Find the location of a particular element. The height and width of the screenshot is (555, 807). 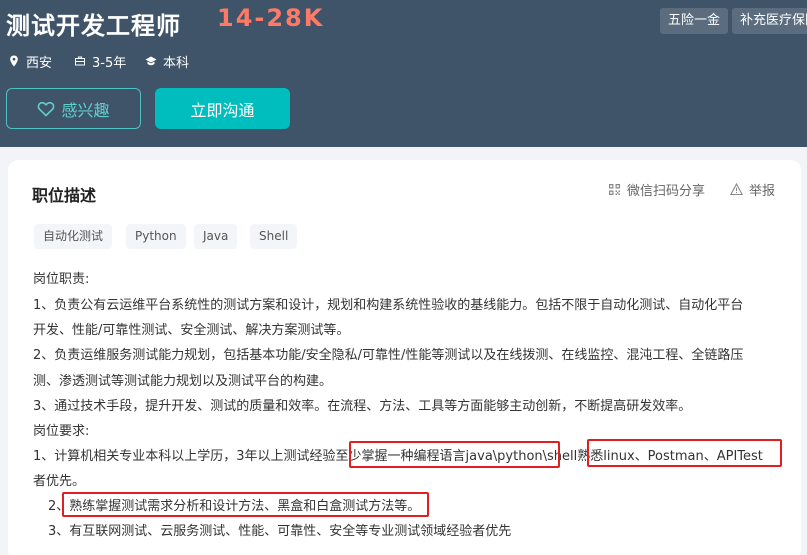

description-line: 者优先。 is located at coordinates (59, 481).